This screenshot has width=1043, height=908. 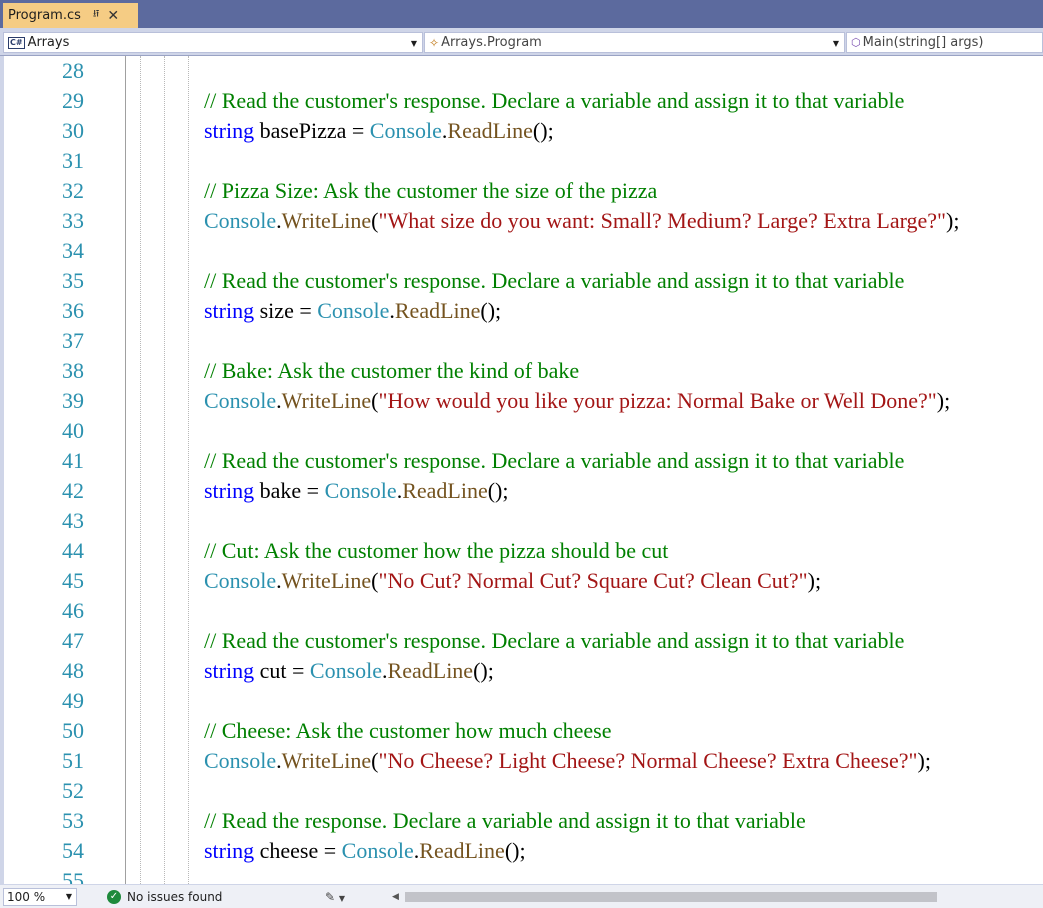 What do you see at coordinates (523, 311) in the screenshot?
I see `code-line: 36 string size = Console.ReadLine();` at bounding box center [523, 311].